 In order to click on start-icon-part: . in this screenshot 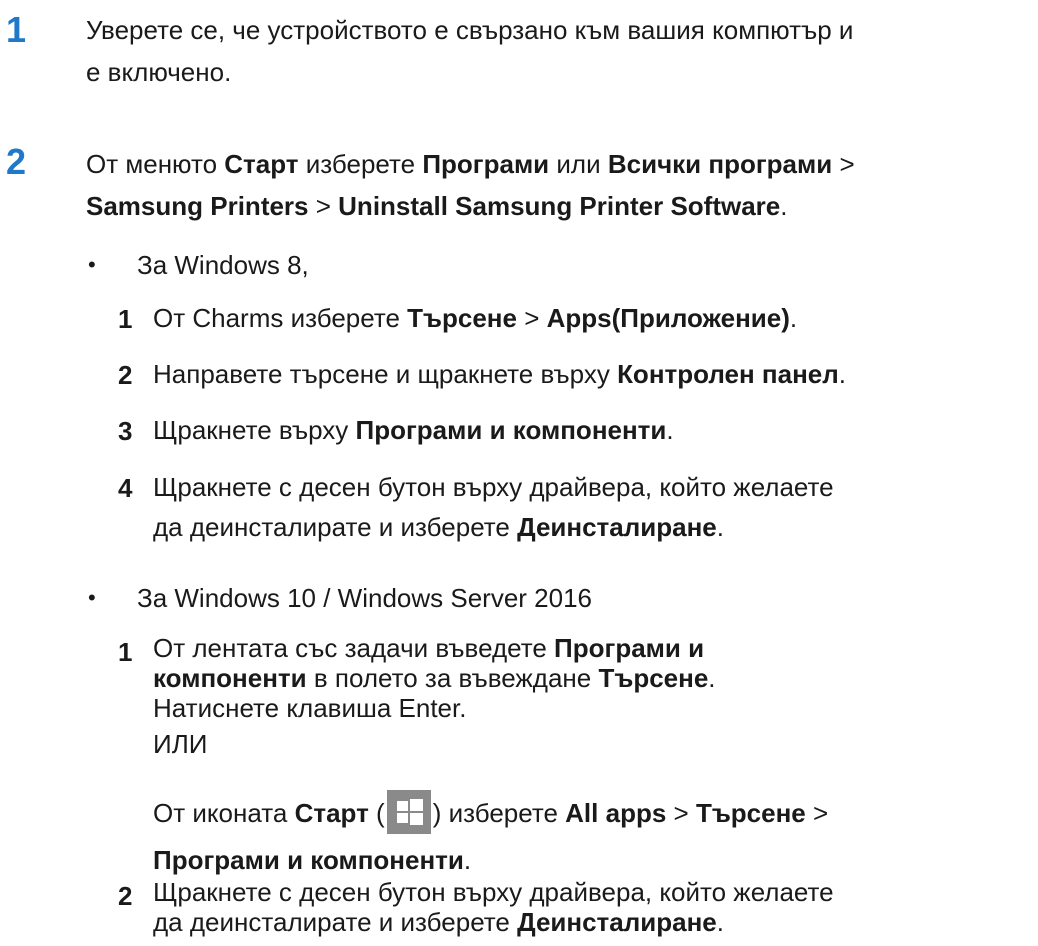, I will do `click(467, 860)`.